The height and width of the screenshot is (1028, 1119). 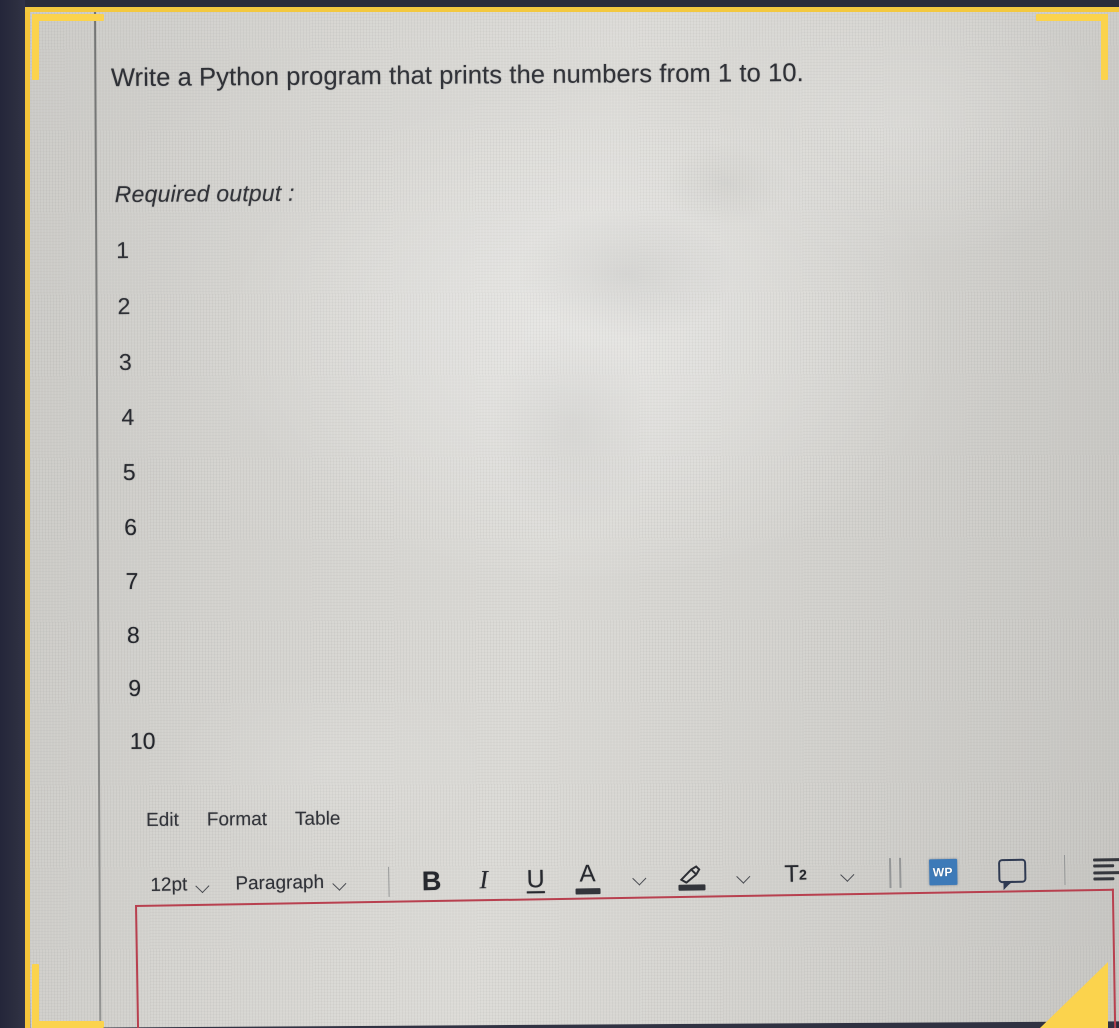 I want to click on align-button, so click(x=1104, y=869).